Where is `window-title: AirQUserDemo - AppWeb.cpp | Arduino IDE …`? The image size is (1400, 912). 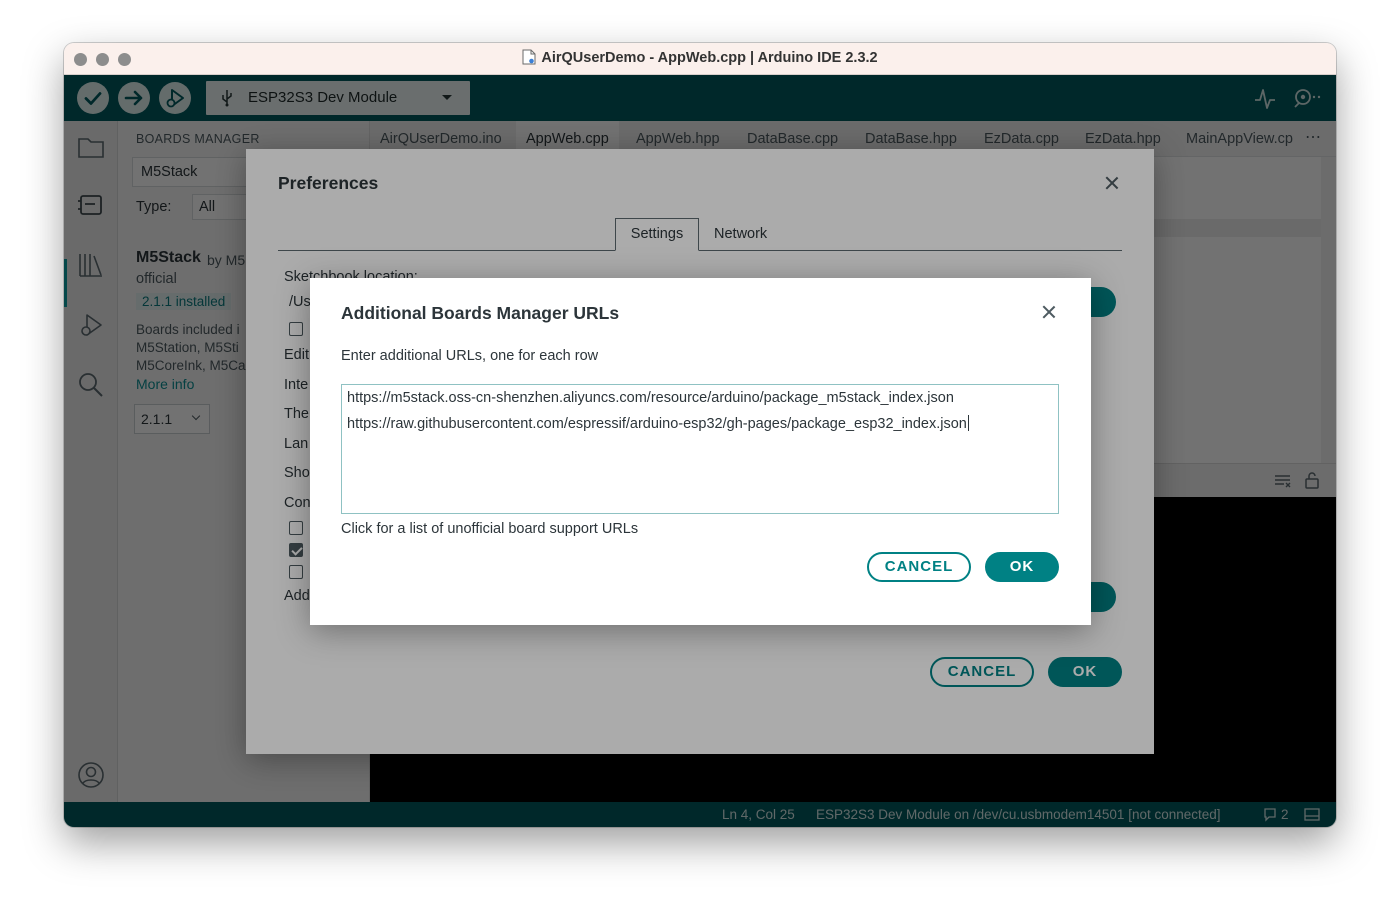
window-title: AirQUserDemo - AppWeb.cpp | Arduino IDE … is located at coordinates (700, 59).